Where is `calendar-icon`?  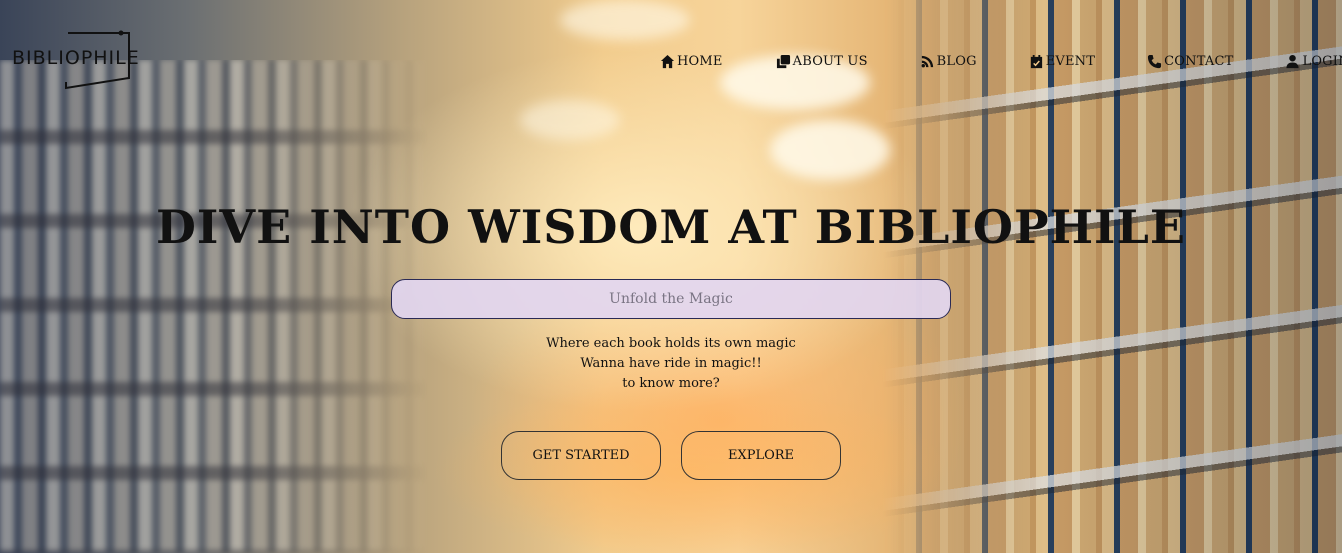 calendar-icon is located at coordinates (1036, 61).